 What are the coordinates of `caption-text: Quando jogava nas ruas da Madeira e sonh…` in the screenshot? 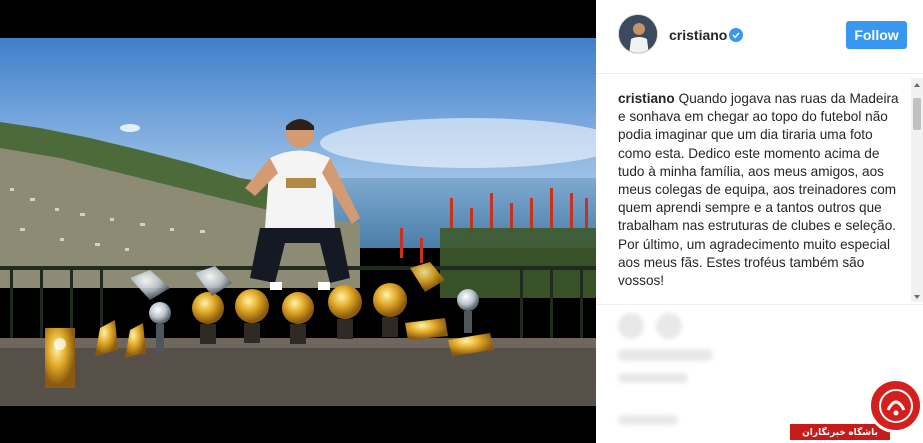 It's located at (758, 190).